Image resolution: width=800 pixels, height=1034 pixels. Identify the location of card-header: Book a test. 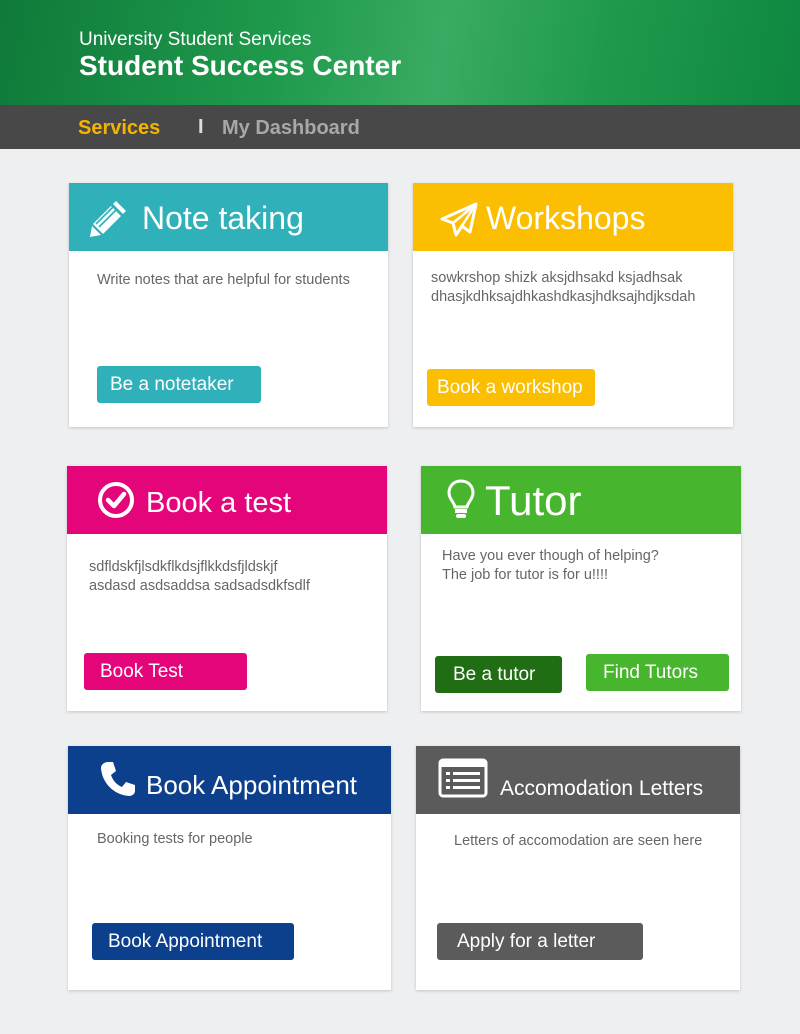
(227, 500).